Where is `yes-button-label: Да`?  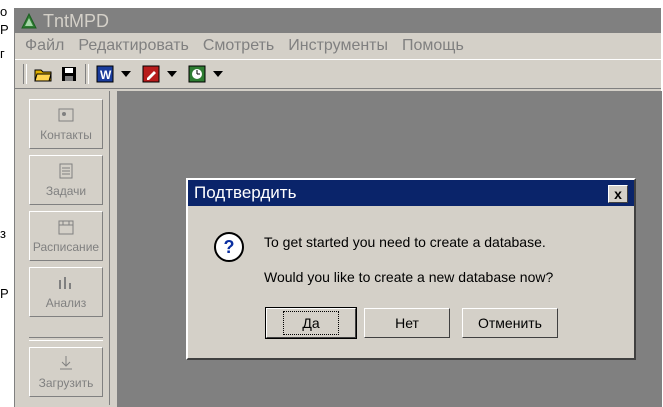 yes-button-label: Да is located at coordinates (311, 323).